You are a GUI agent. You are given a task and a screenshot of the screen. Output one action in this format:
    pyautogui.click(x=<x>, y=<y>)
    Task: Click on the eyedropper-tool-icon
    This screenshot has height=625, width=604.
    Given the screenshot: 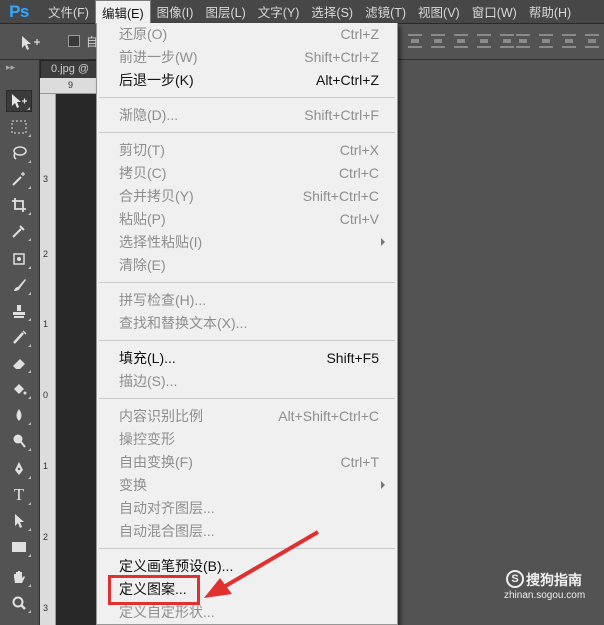 What is the action you would take?
    pyautogui.click(x=19, y=231)
    